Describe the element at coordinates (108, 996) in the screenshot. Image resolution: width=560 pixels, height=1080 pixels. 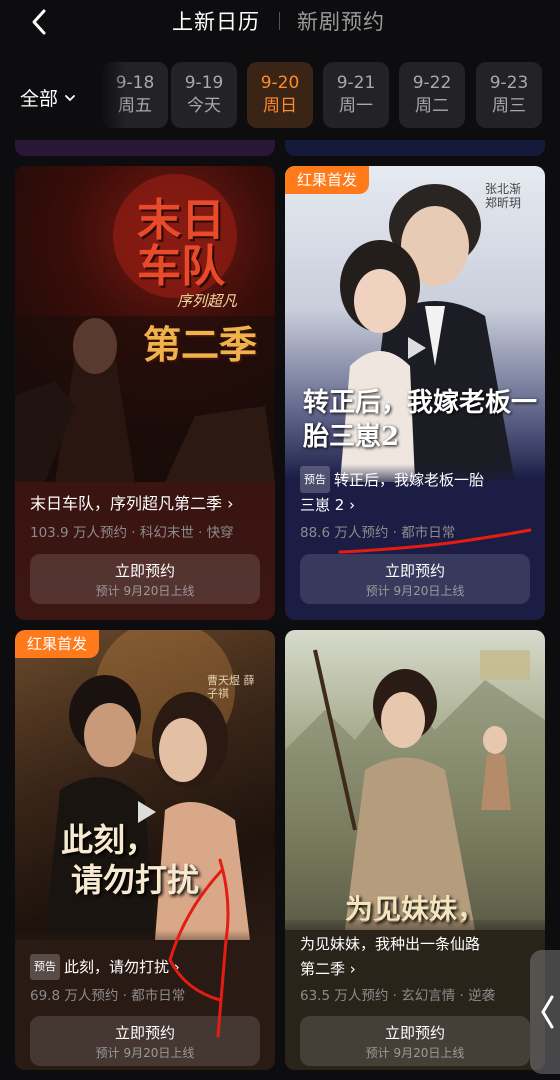
I see `reservation-meta: 69.8 万人预约 · 都市日常` at that location.